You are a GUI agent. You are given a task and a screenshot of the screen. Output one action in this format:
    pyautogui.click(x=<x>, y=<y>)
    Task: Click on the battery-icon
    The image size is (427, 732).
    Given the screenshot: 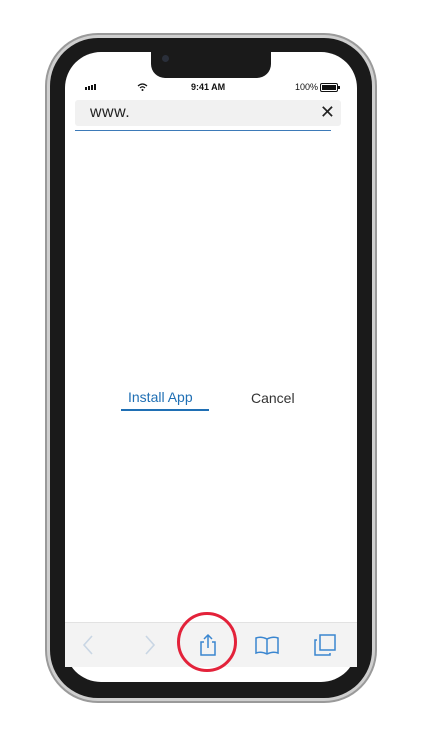 What is the action you would take?
    pyautogui.click(x=330, y=87)
    